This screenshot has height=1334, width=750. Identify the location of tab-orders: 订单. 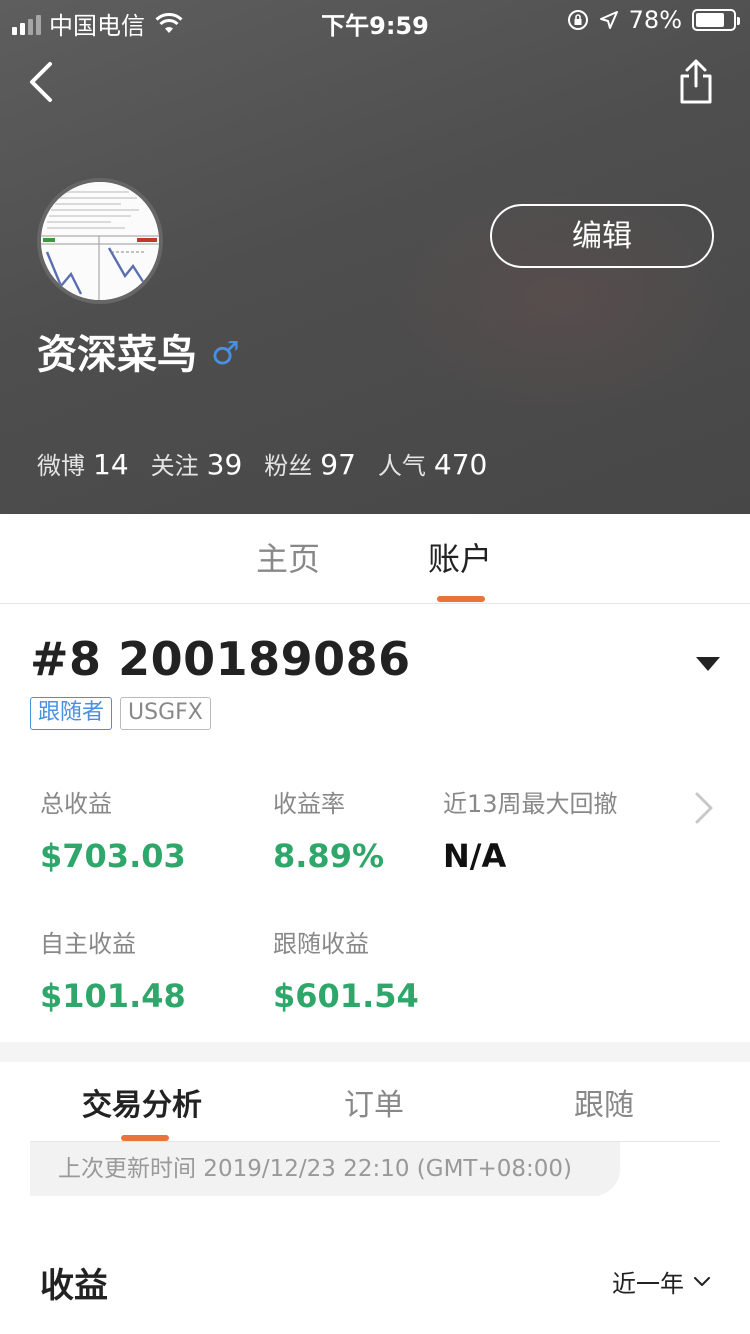
(374, 1102).